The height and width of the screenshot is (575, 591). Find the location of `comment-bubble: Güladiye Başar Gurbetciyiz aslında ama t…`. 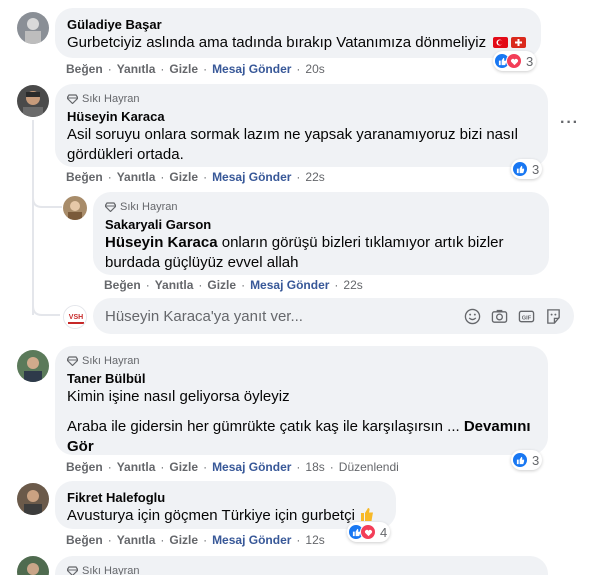

comment-bubble: Güladiye Başar Gurbetciyiz aslında ama t… is located at coordinates (298, 33).